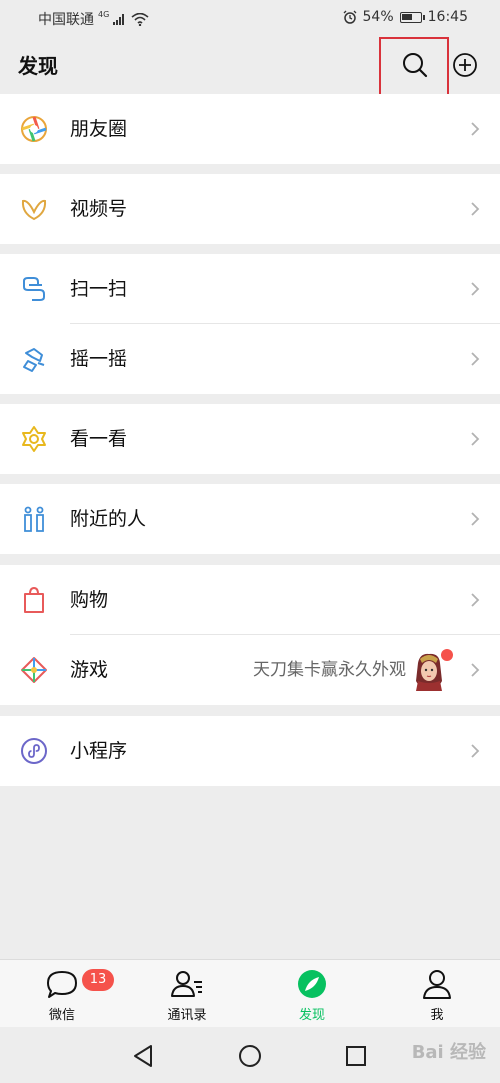  Describe the element at coordinates (329, 670) in the screenshot. I see `games-promo-text: 天刀集卡赢永久外观` at that location.